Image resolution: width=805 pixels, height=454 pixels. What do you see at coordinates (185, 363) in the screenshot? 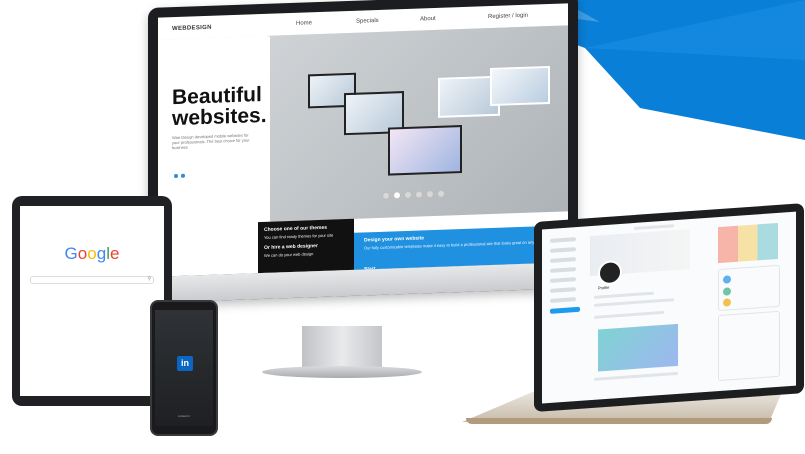
I see `linkedin-icon: in` at bounding box center [185, 363].